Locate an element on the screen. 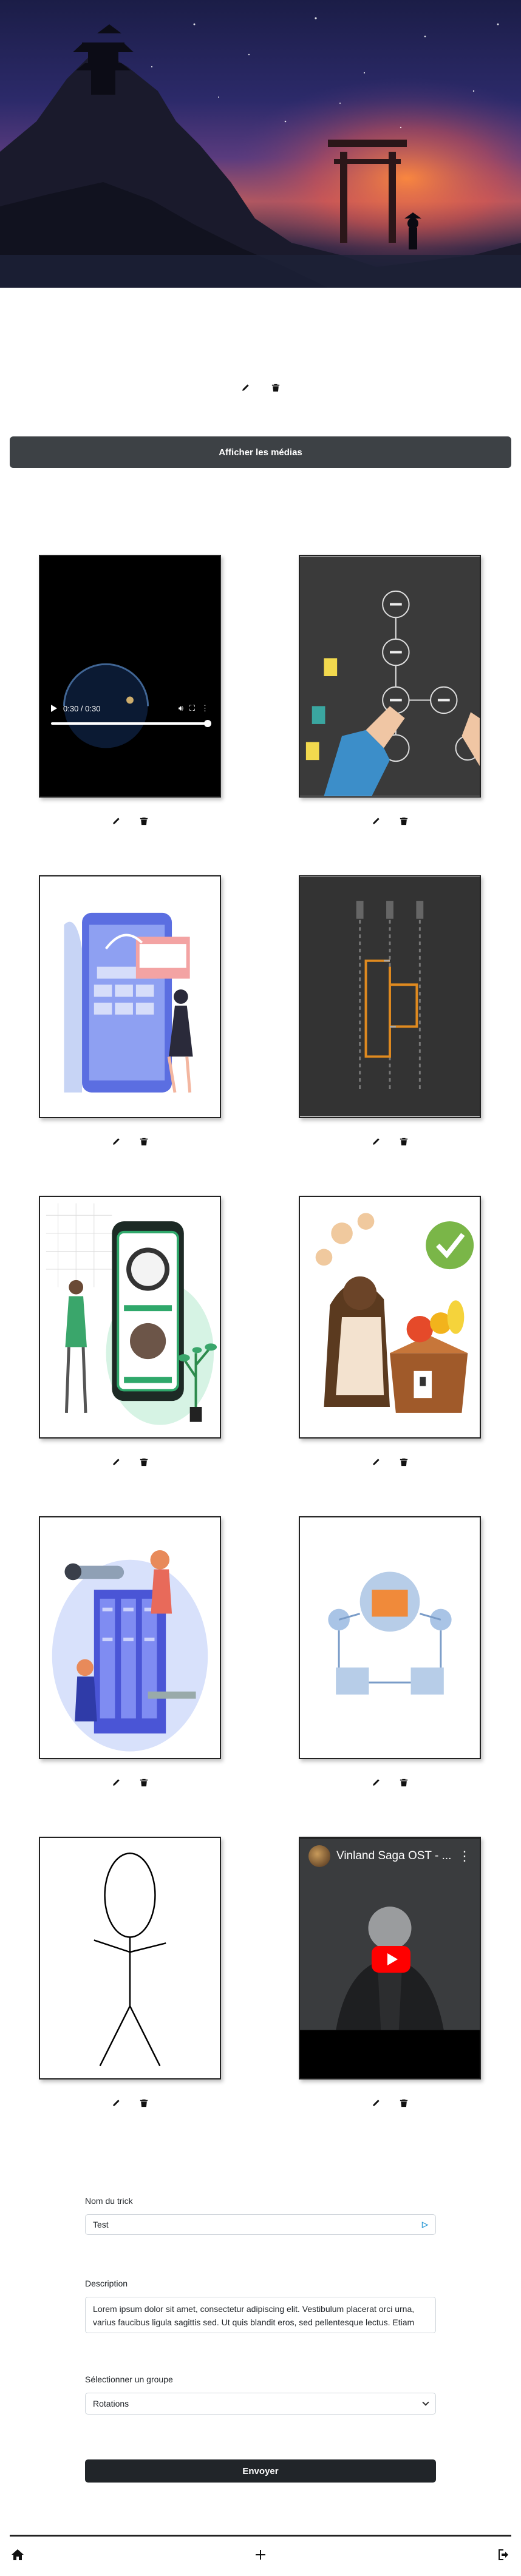  show-media-button: Afficher les médias is located at coordinates (260, 452).